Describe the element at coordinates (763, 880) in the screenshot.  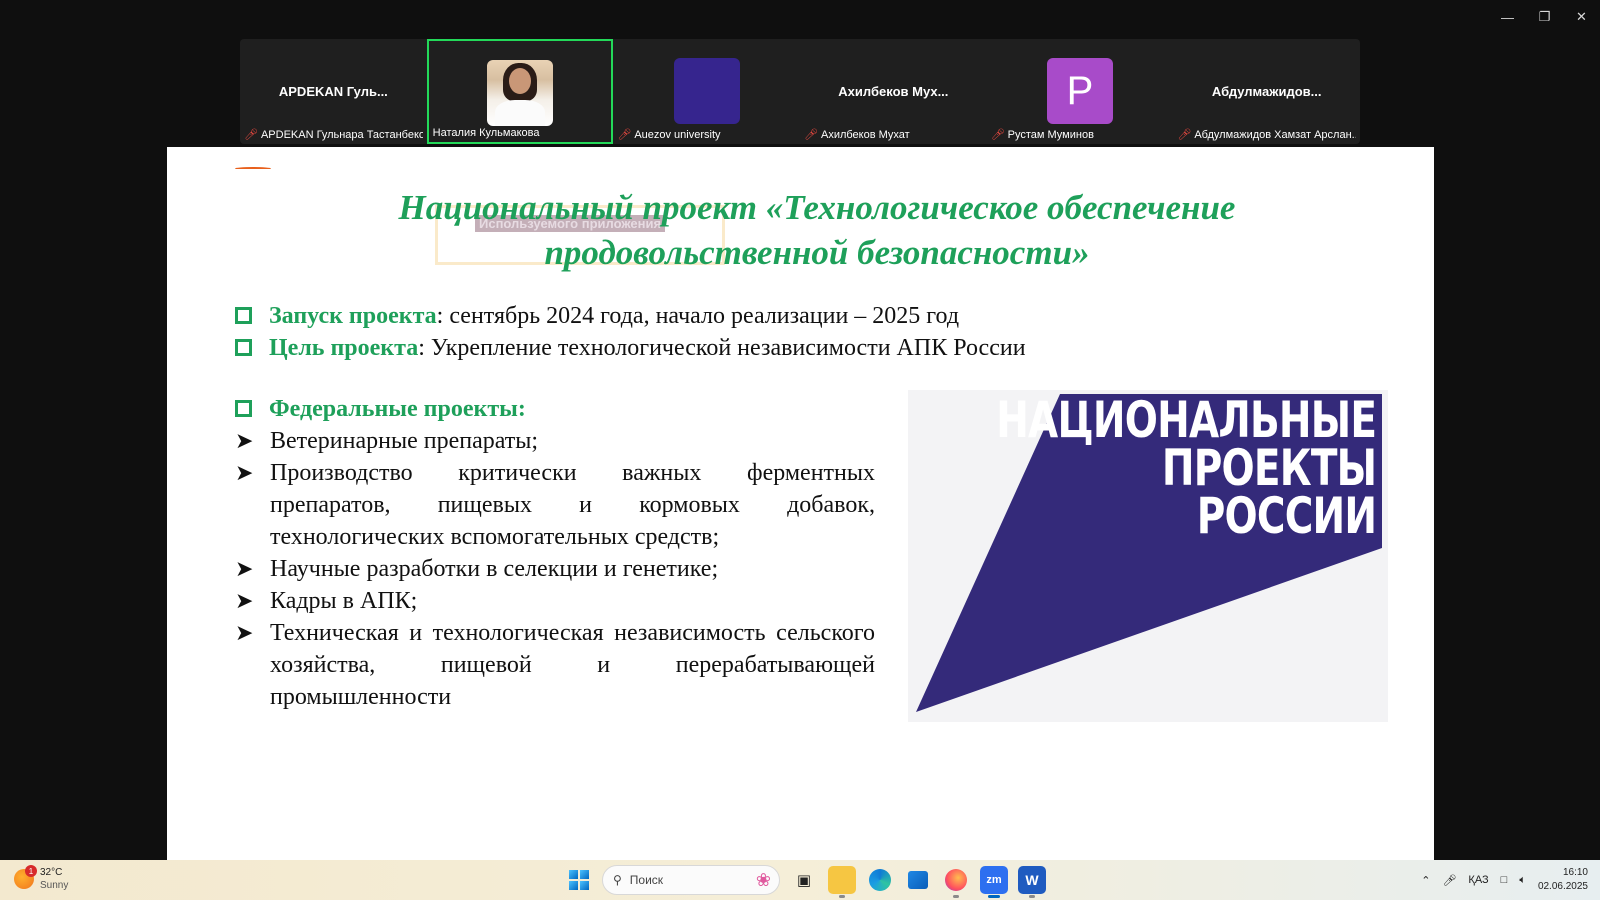
I see `search-highlight-icon: ❀` at that location.